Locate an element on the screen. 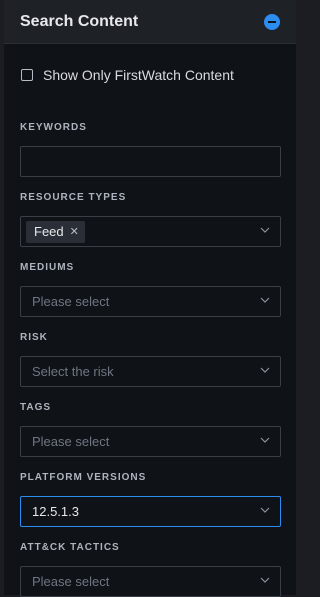  attck-tactics-label: ATT&CK TACTICS is located at coordinates (70, 547).